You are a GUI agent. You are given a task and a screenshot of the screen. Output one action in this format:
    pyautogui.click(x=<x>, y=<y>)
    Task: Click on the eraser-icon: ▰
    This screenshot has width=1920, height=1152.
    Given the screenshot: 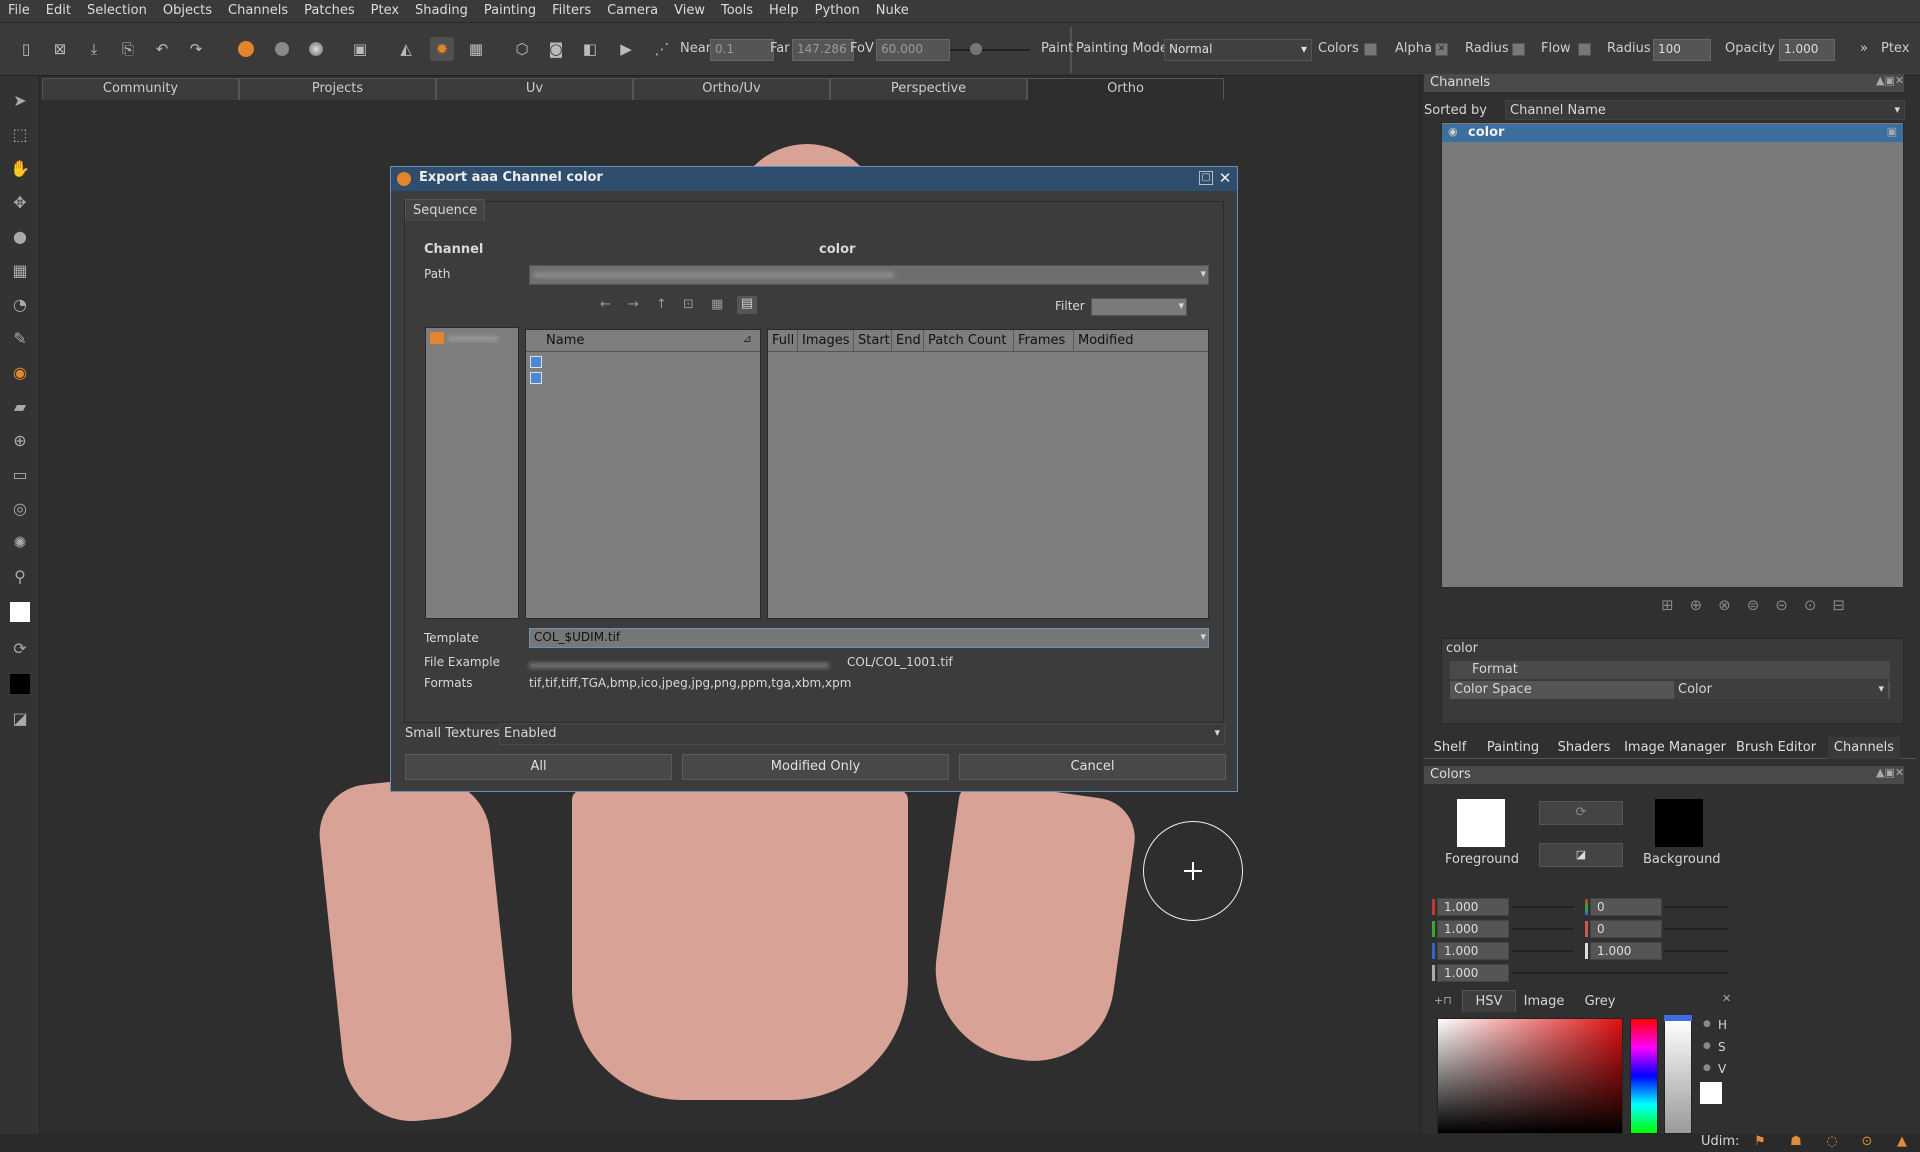 What is the action you would take?
    pyautogui.click(x=20, y=406)
    